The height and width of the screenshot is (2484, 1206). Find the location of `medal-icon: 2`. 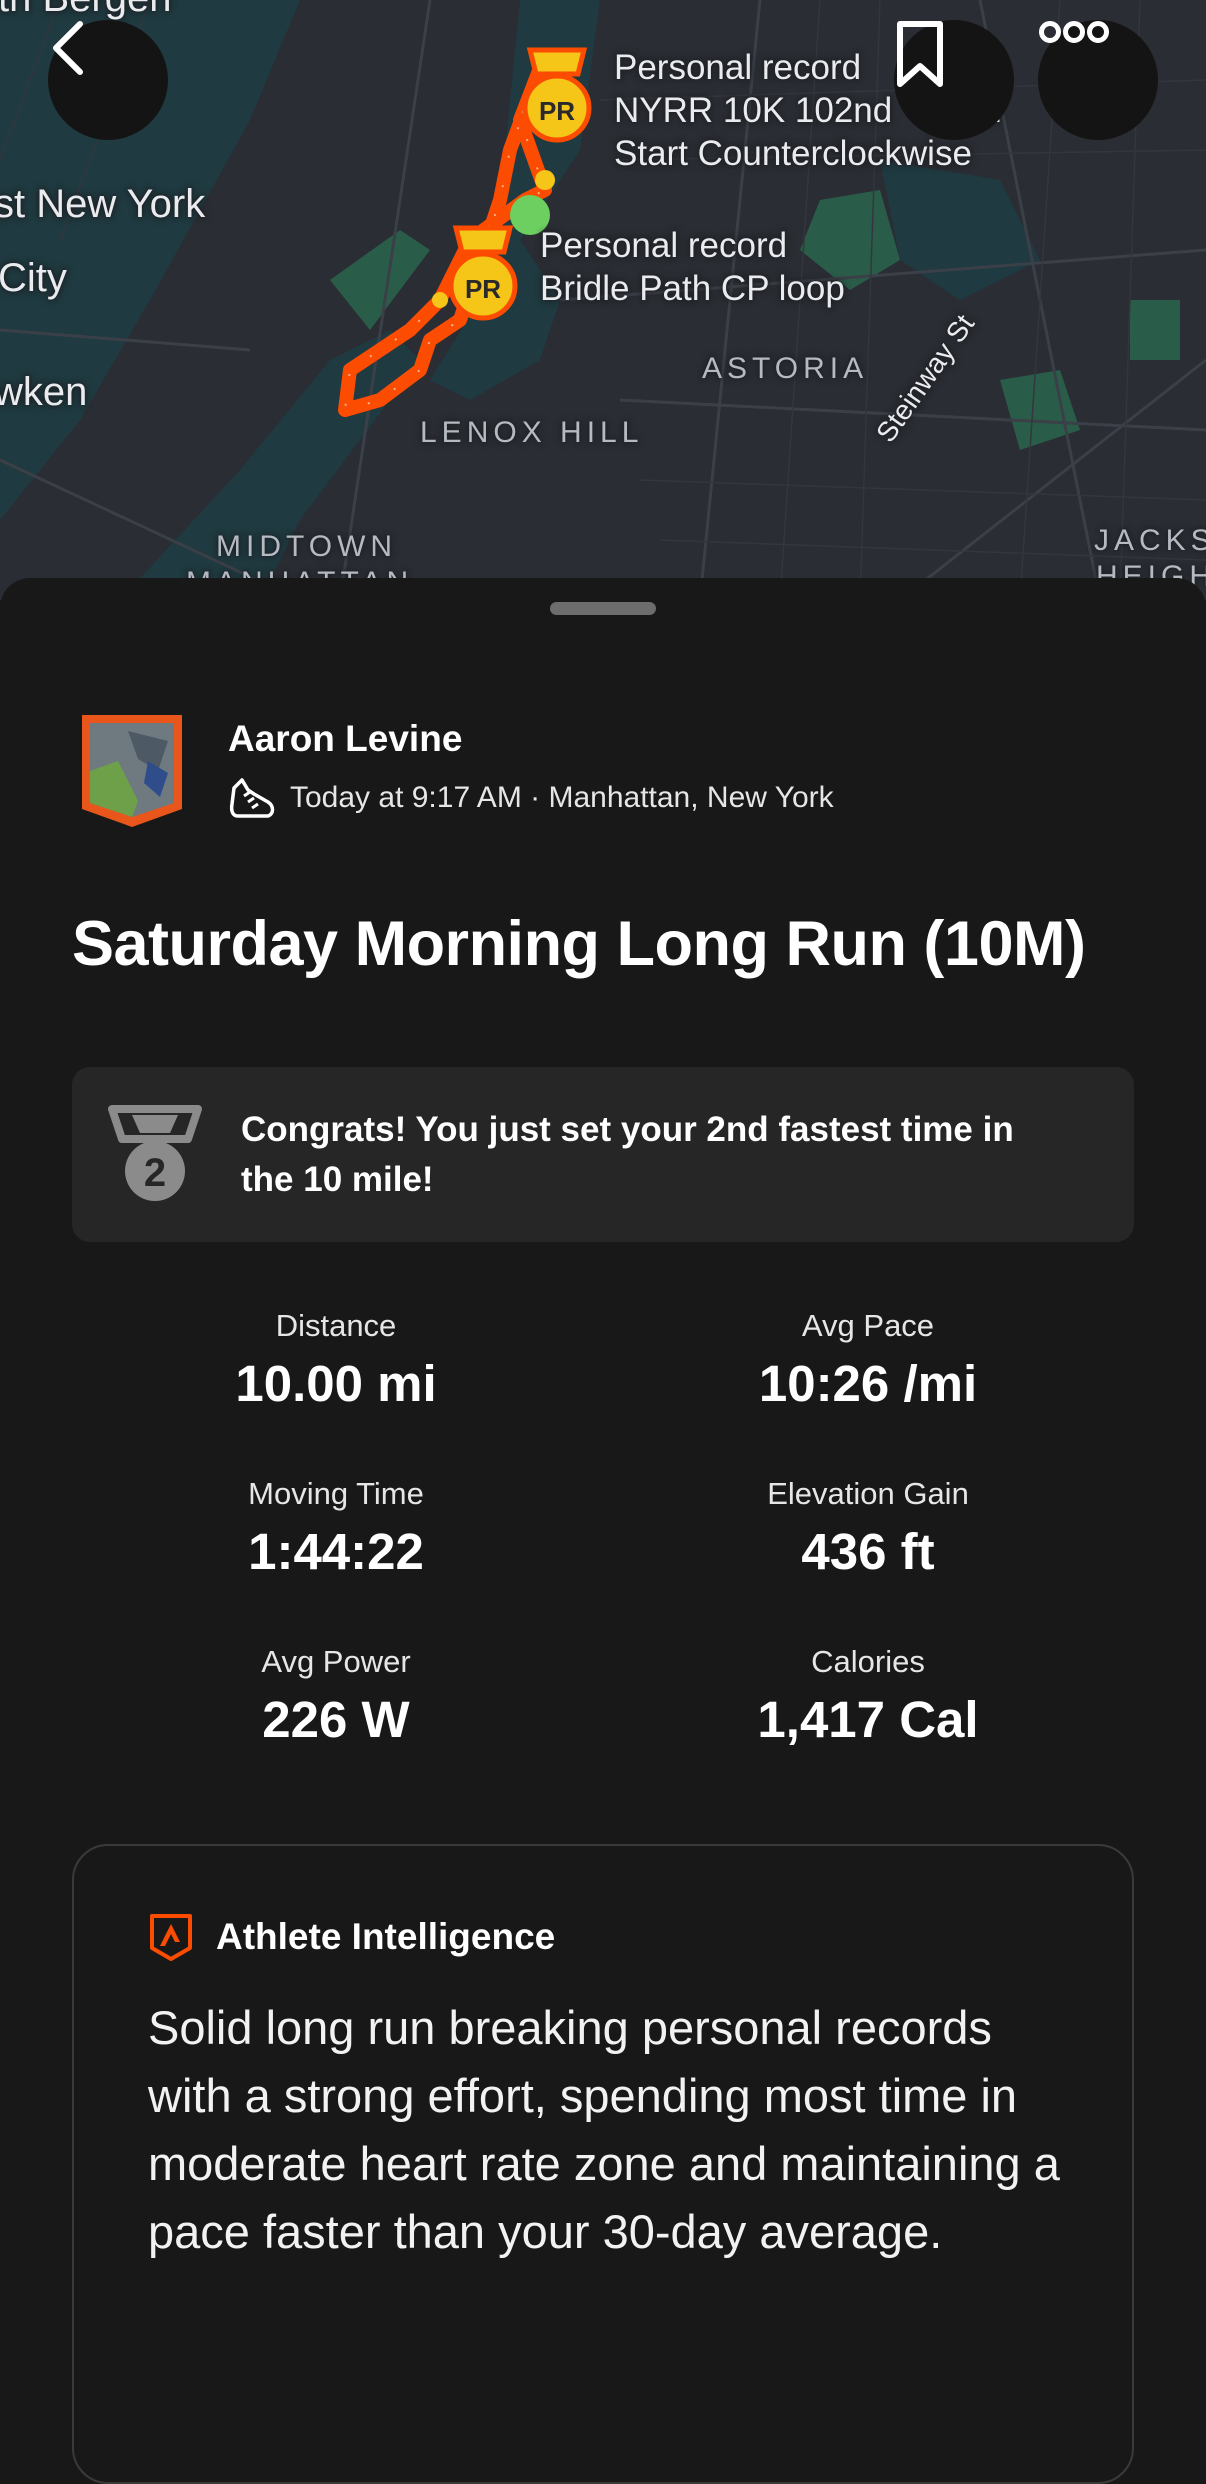

medal-icon: 2 is located at coordinates (155, 1157).